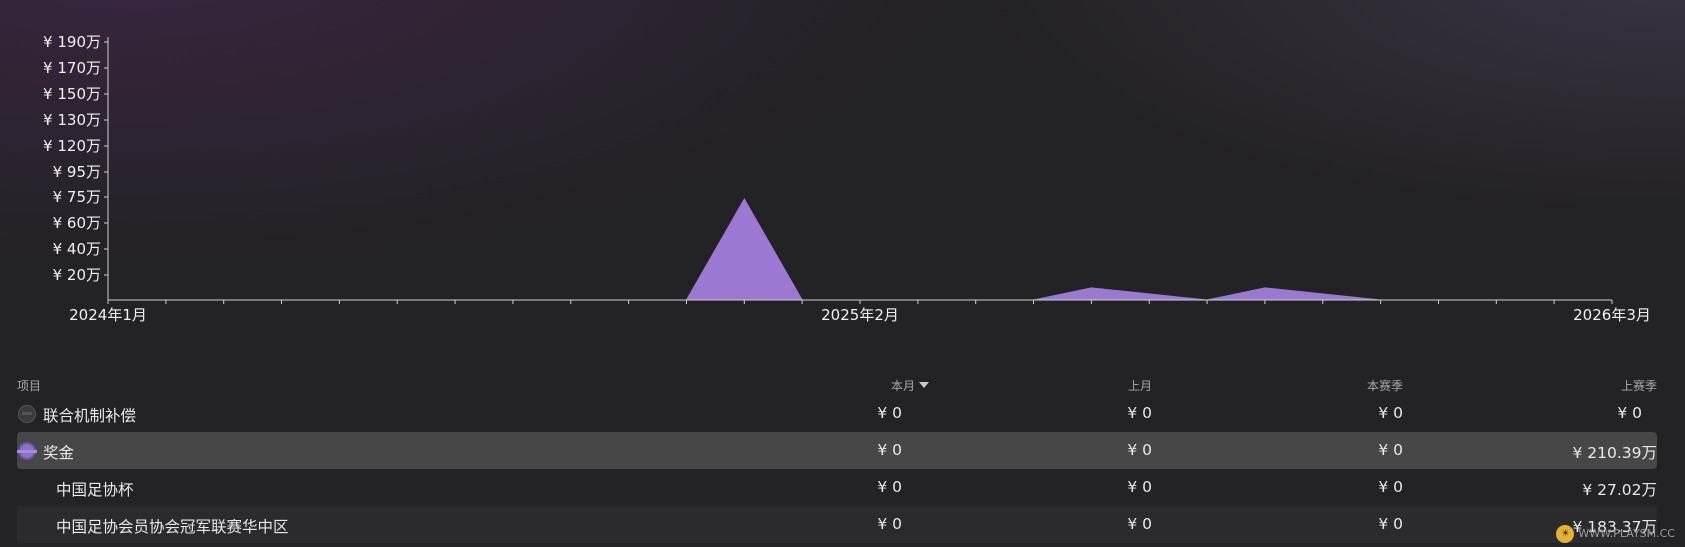 This screenshot has height=547, width=1685. I want to click on y-tick-label: ¥ 60万, so click(77, 223).